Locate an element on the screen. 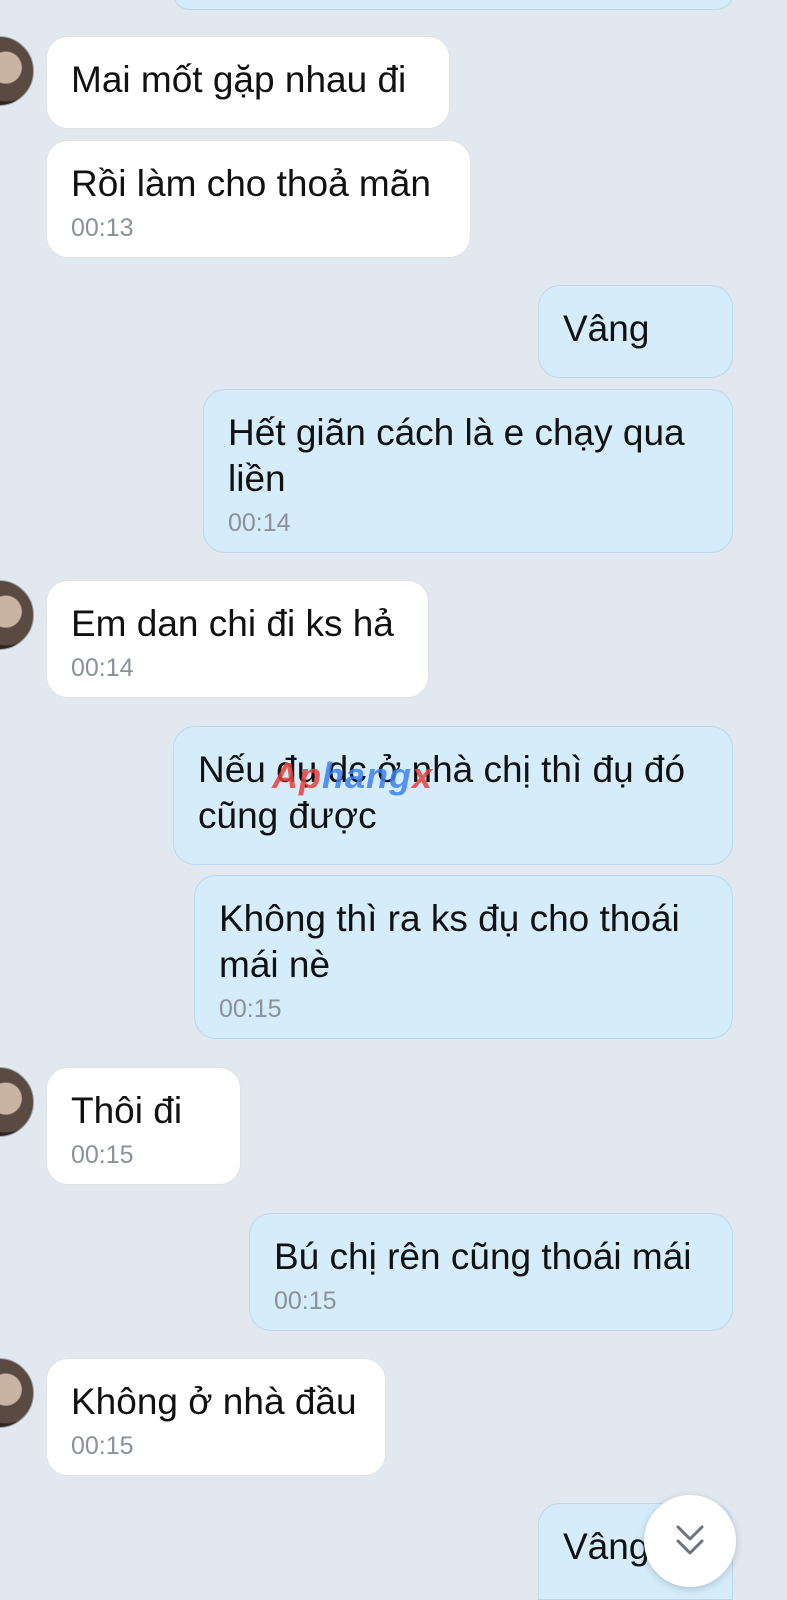 The image size is (787, 1600). message-text: Không thì ra ks đụ cho thoái mái nè is located at coordinates (449, 941).